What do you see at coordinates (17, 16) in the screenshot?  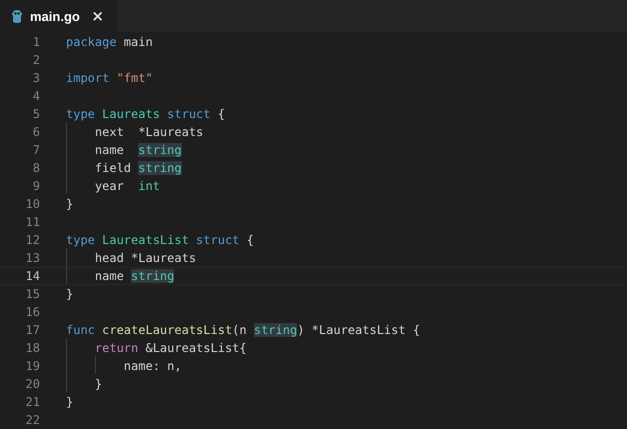 I see `gopher-icon` at bounding box center [17, 16].